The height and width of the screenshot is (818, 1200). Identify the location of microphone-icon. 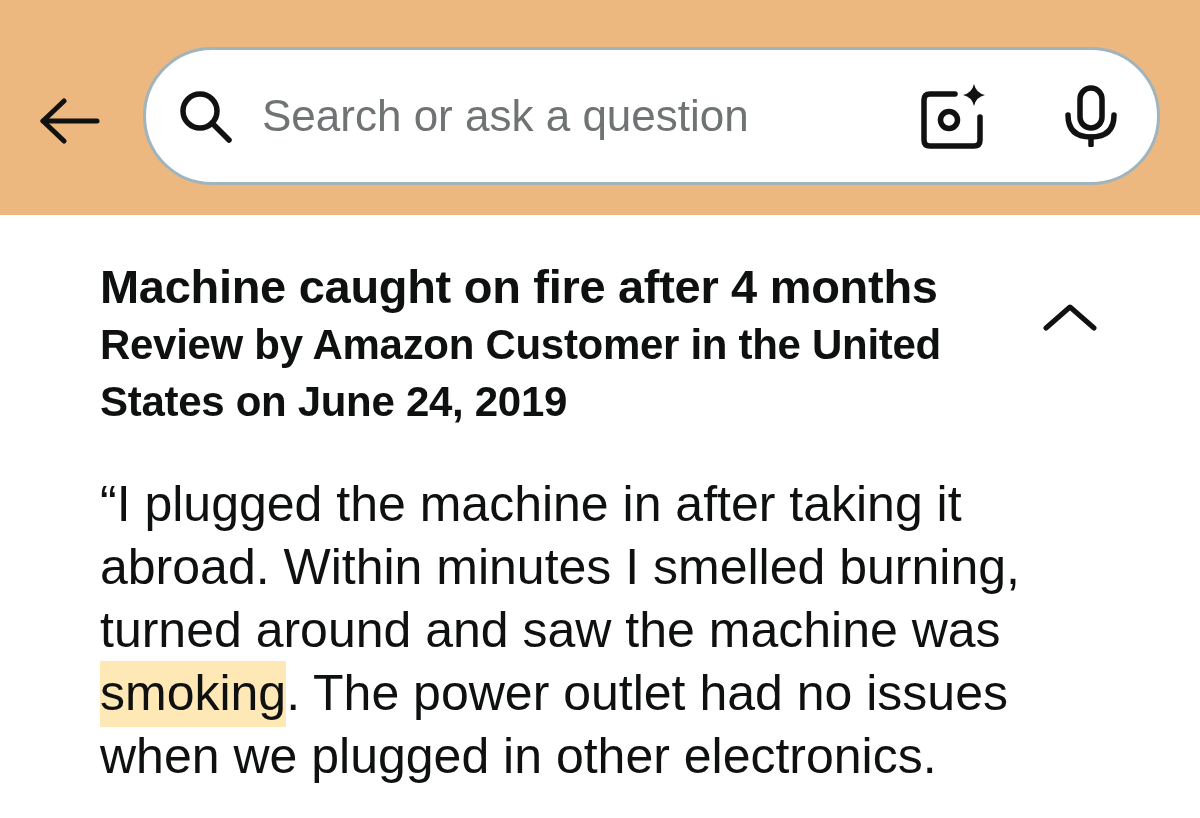
(1091, 116).